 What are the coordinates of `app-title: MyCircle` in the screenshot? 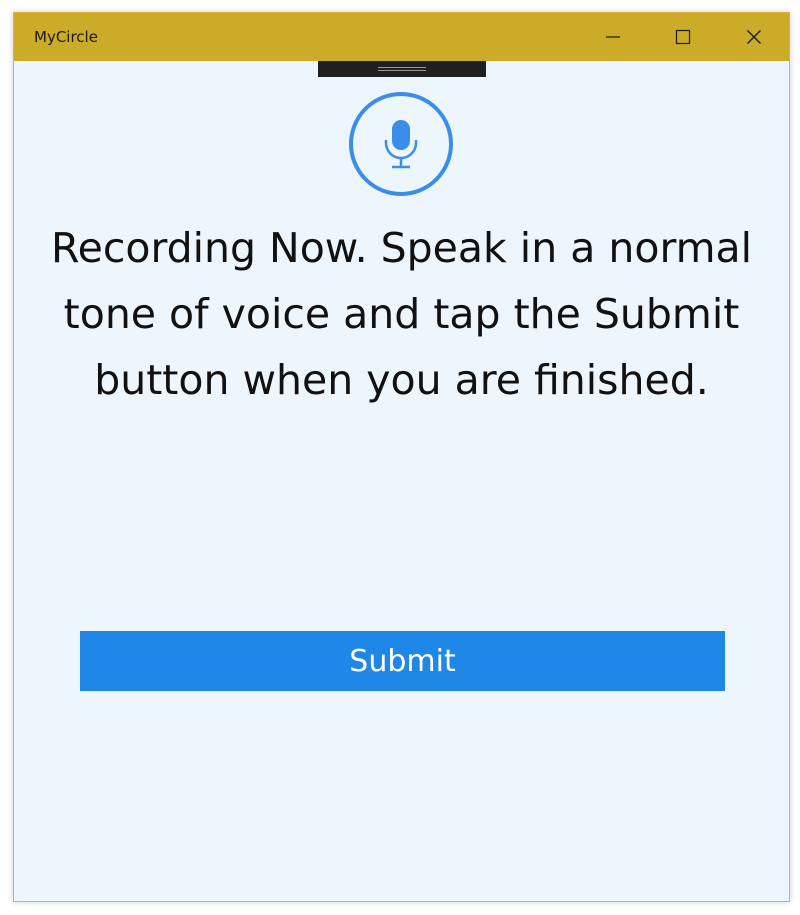 It's located at (66, 37).